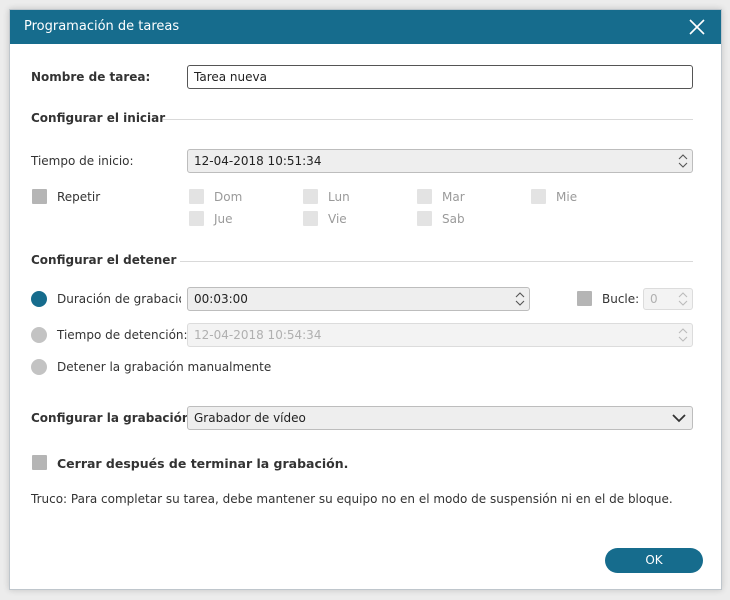 This screenshot has height=600, width=730. Describe the element at coordinates (668, 299) in the screenshot. I see `loop-count-input: 0` at that location.